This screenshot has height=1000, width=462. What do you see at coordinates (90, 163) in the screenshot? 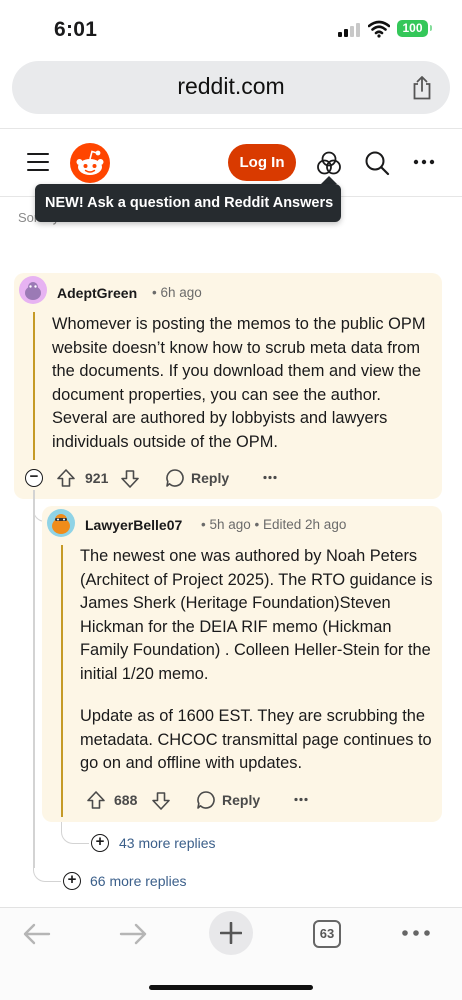
I see `reddit-logo` at bounding box center [90, 163].